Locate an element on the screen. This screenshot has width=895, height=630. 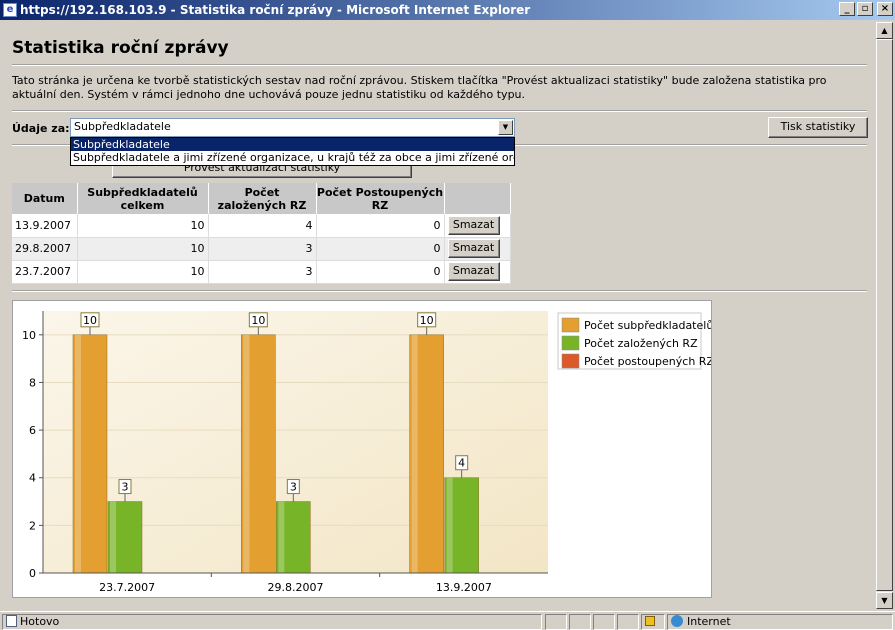
zone-text: Internet is located at coordinates (709, 621).